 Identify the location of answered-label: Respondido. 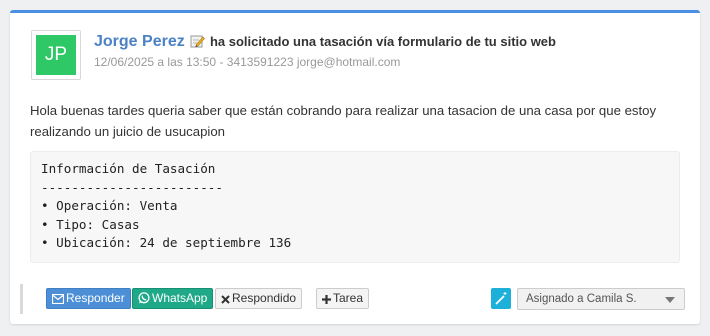
(264, 298).